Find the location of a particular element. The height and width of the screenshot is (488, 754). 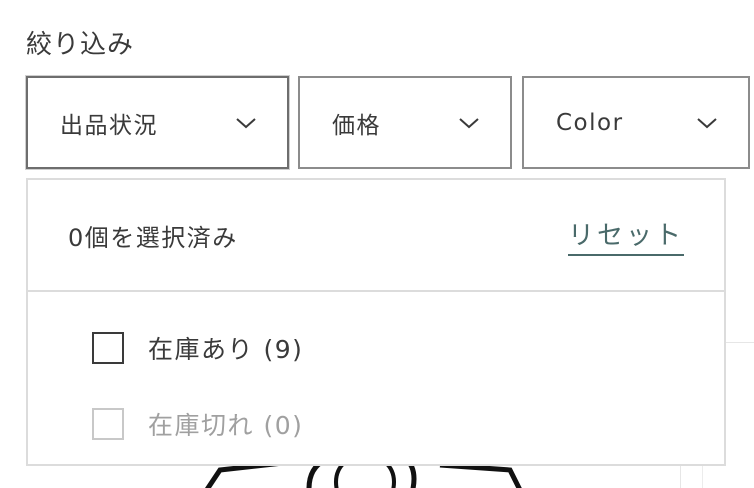

out-of-stock-checkbox is located at coordinates (108, 424).